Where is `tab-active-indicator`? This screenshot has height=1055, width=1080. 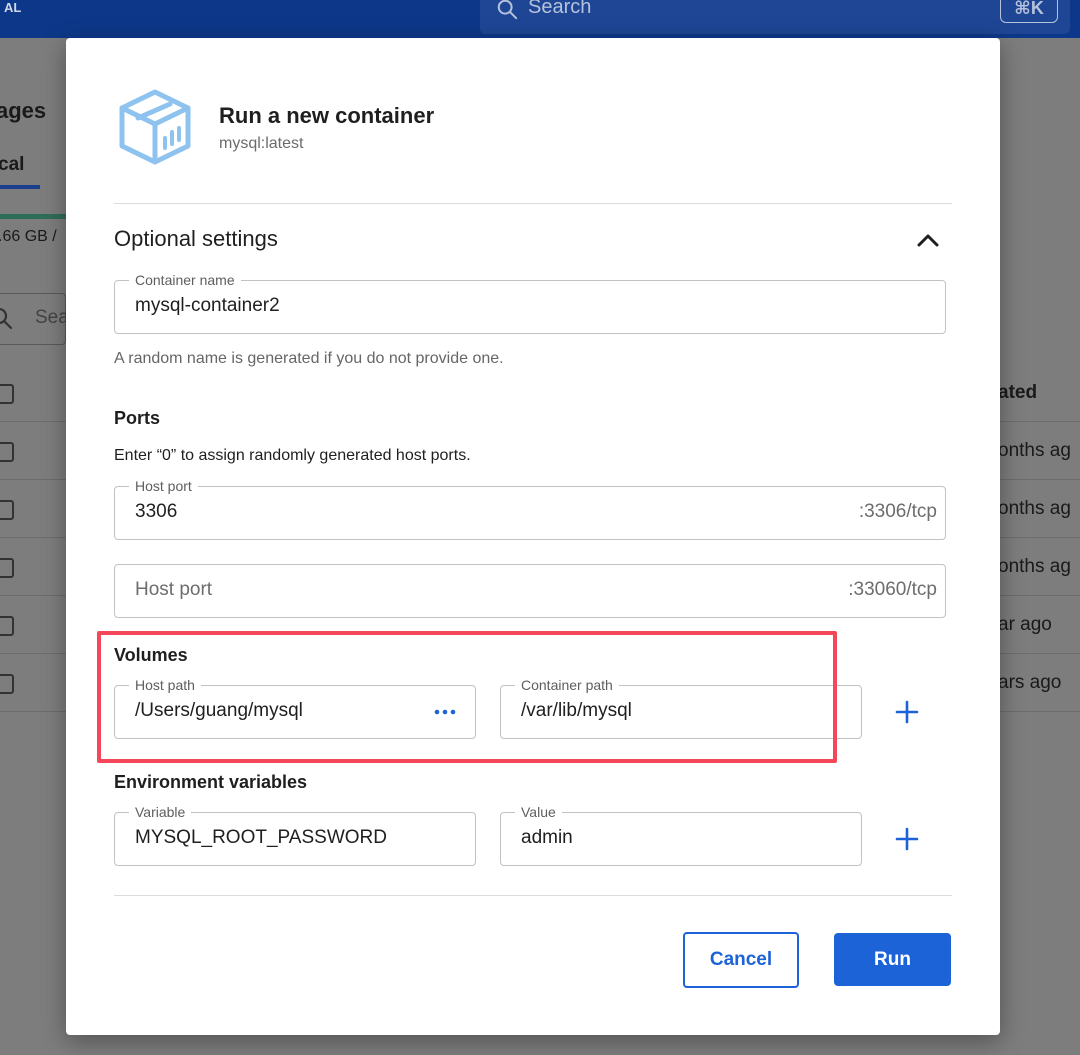
tab-active-indicator is located at coordinates (20, 187).